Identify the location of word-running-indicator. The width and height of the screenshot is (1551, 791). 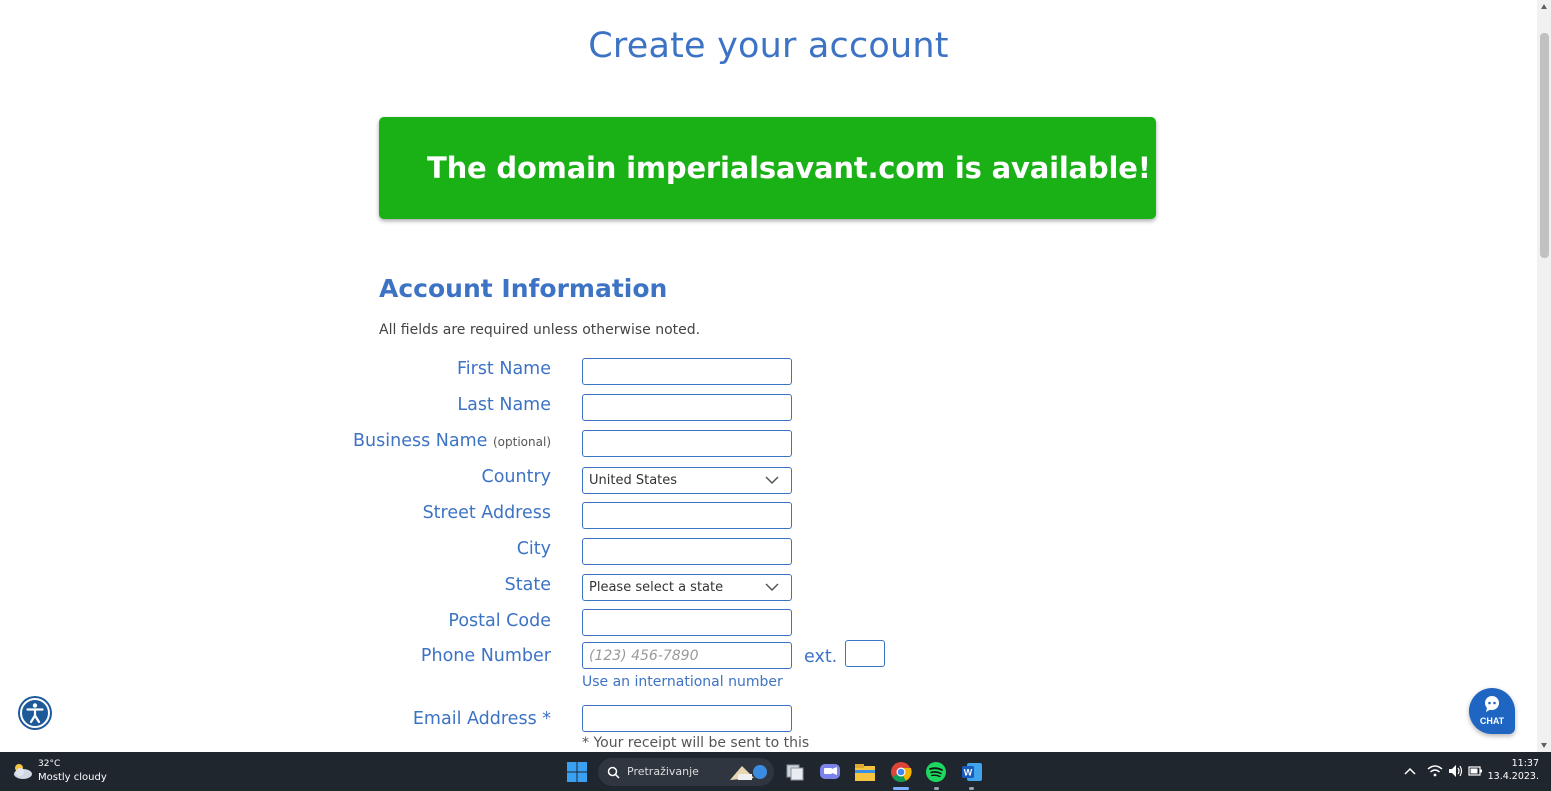
(971, 788).